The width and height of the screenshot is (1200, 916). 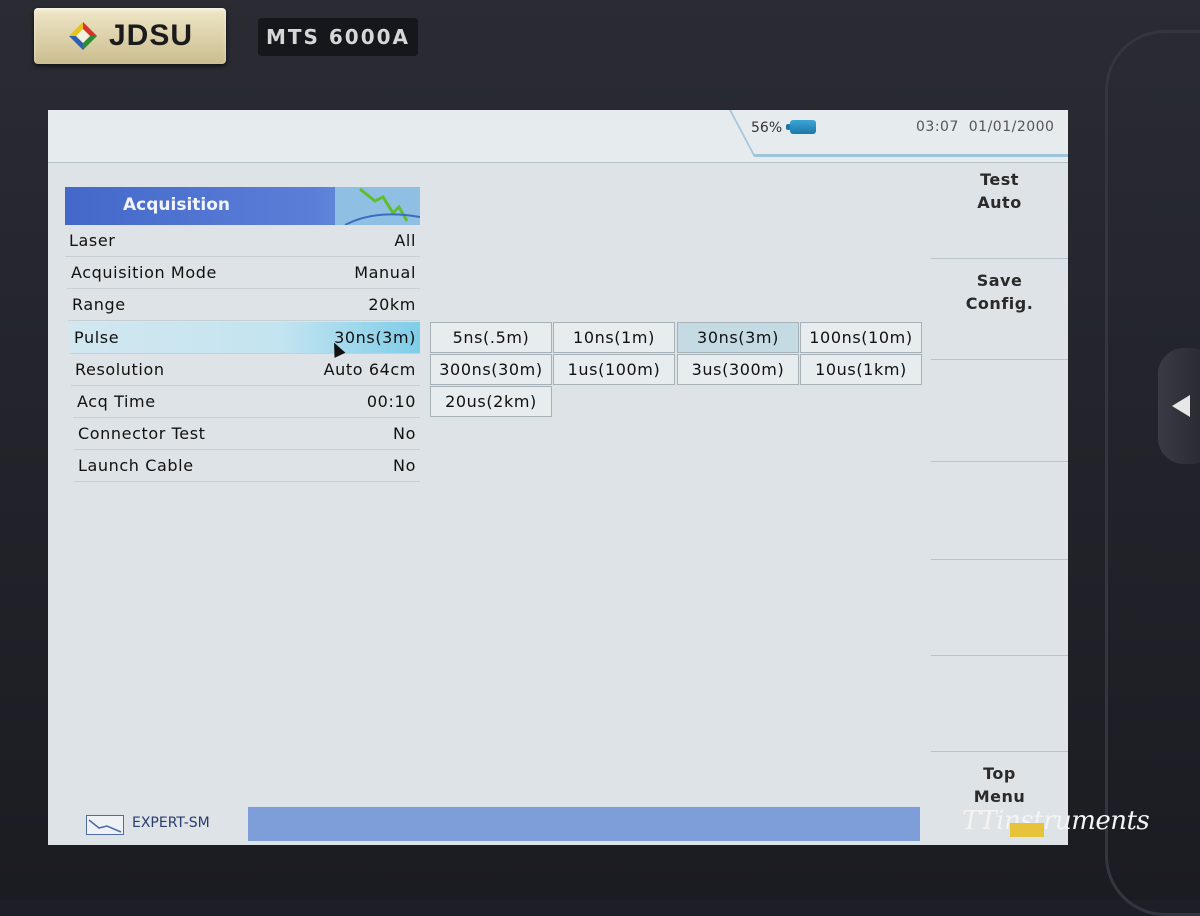 What do you see at coordinates (999, 280) in the screenshot?
I see `softkey-line: Save` at bounding box center [999, 280].